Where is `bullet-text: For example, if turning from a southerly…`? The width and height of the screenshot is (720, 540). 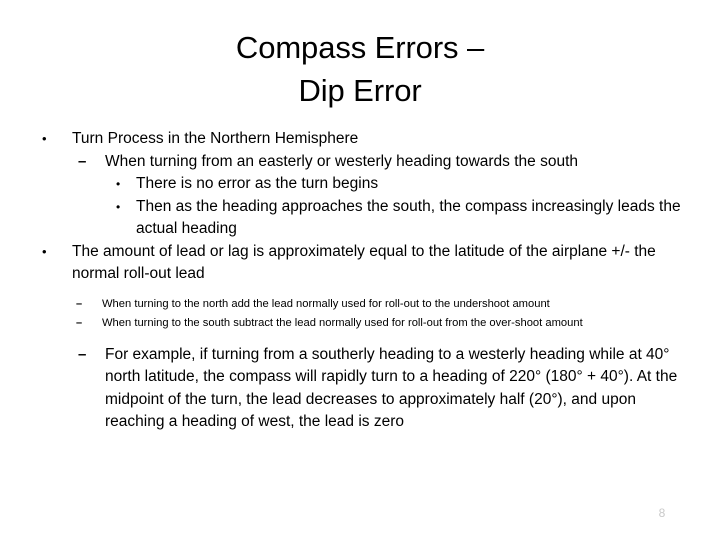
bullet-text: For example, if turning from a southerly… is located at coordinates (391, 388).